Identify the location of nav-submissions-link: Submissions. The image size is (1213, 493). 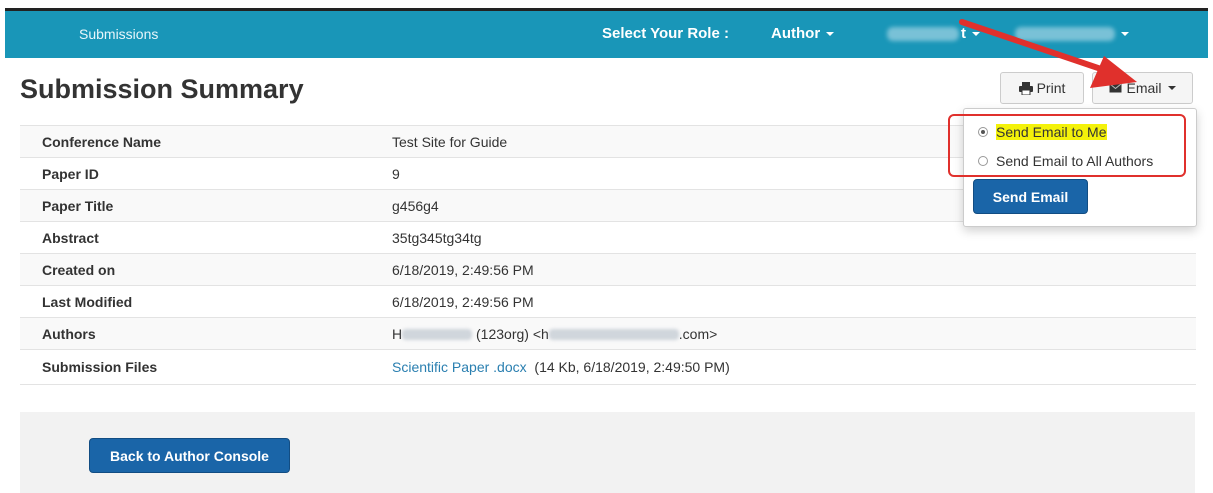
(118, 34).